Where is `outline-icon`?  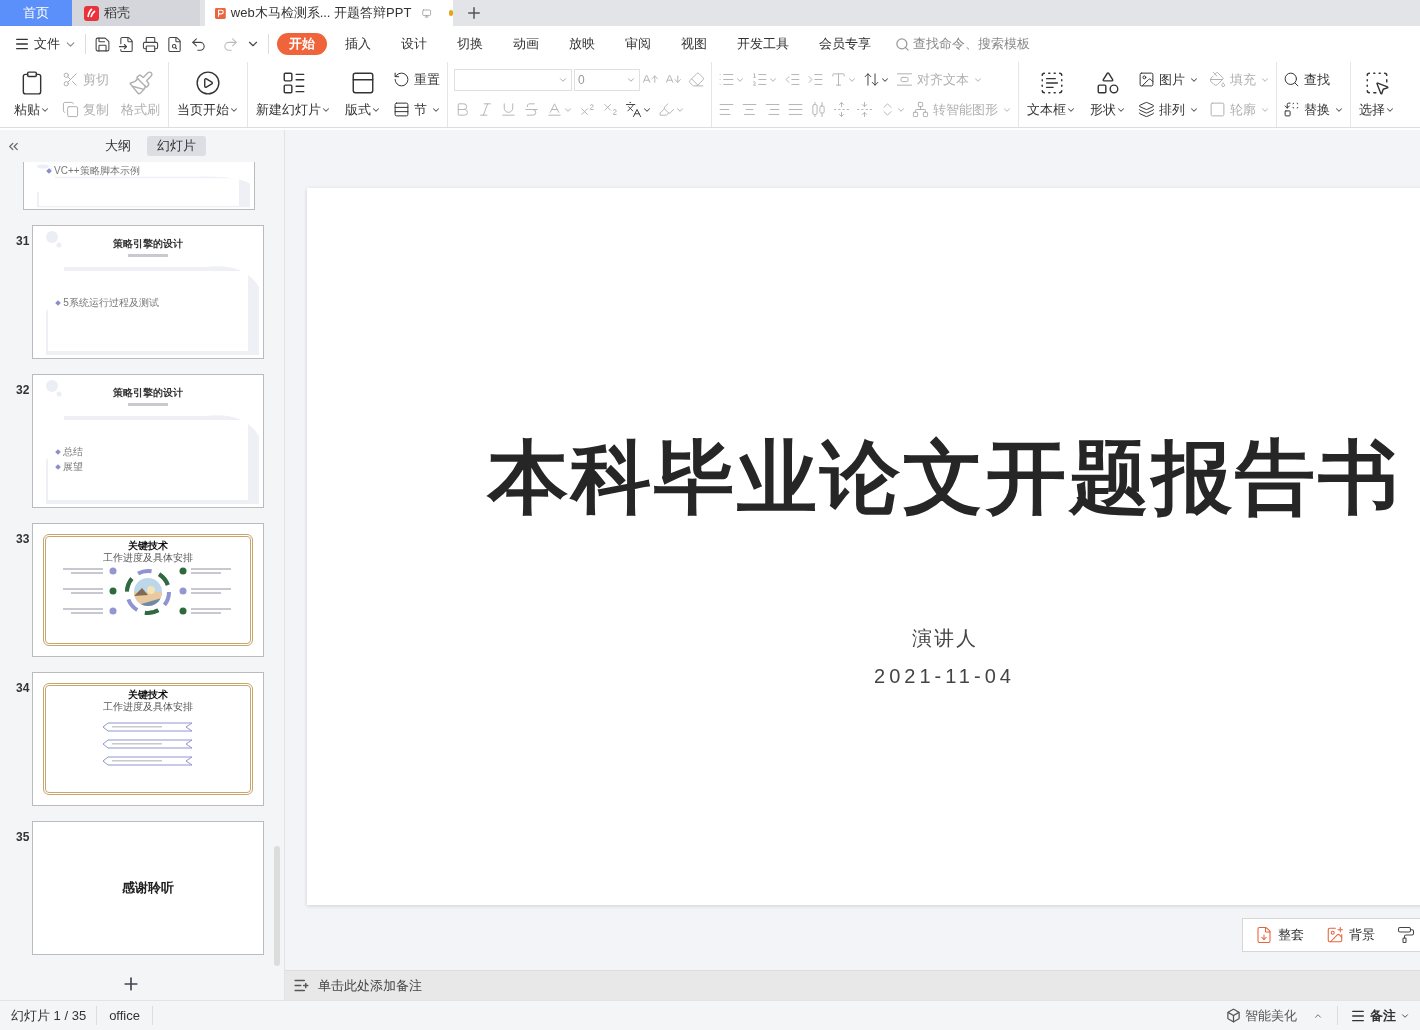
outline-icon is located at coordinates (1217, 109).